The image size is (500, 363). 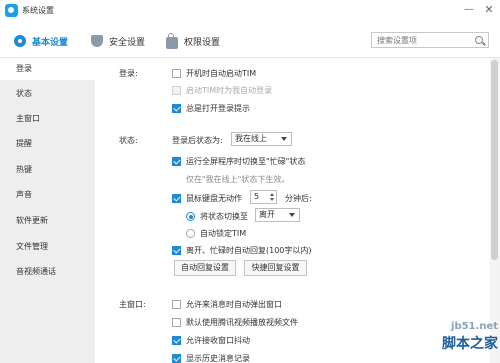 I want to click on switch-status-value: 离开, so click(x=267, y=214).